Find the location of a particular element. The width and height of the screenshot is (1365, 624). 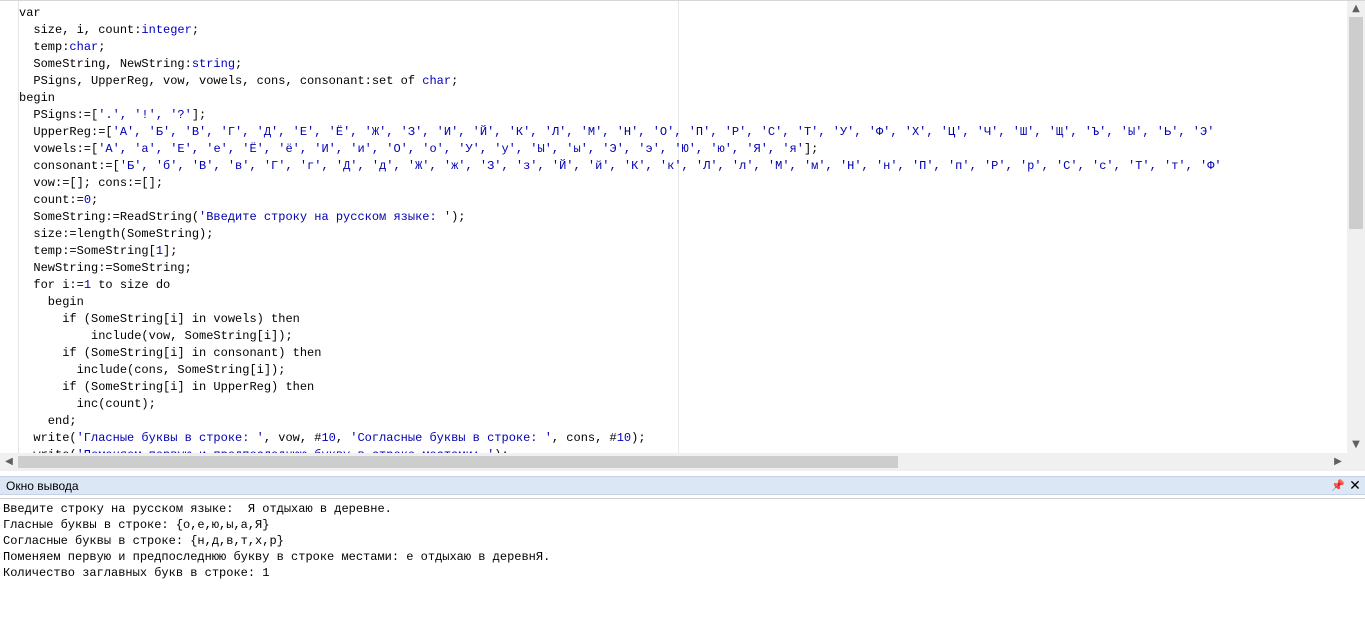

output-line: Количество заглавных букв в строке: 1 is located at coordinates (136, 573).